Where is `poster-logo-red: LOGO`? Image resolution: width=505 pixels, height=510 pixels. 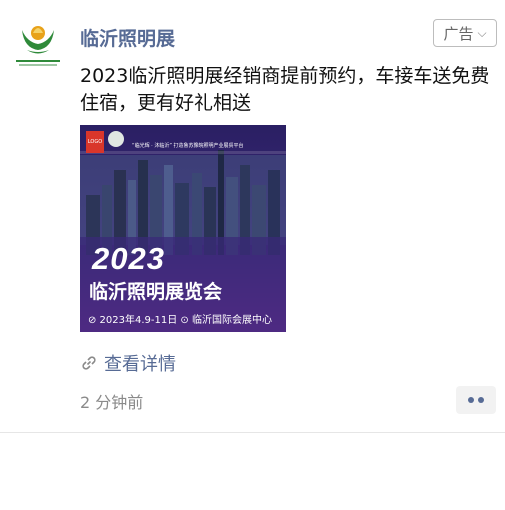
poster-logo-red: LOGO is located at coordinates (95, 142).